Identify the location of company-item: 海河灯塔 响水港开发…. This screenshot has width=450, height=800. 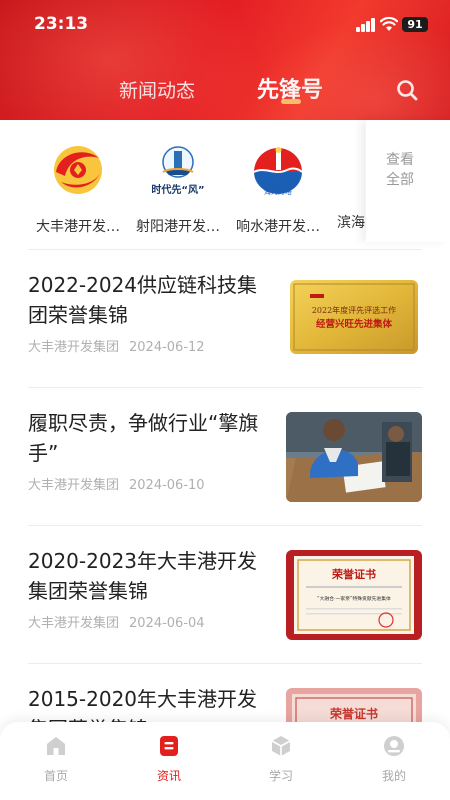
(278, 189).